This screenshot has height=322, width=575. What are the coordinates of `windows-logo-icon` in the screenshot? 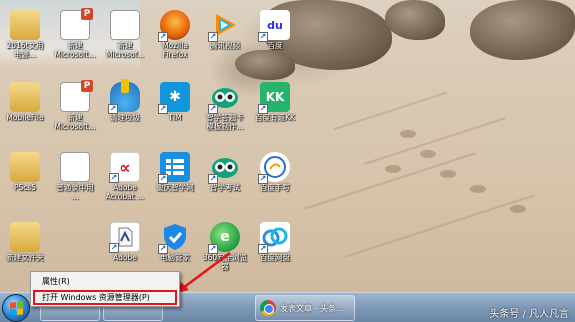 It's located at (16, 308).